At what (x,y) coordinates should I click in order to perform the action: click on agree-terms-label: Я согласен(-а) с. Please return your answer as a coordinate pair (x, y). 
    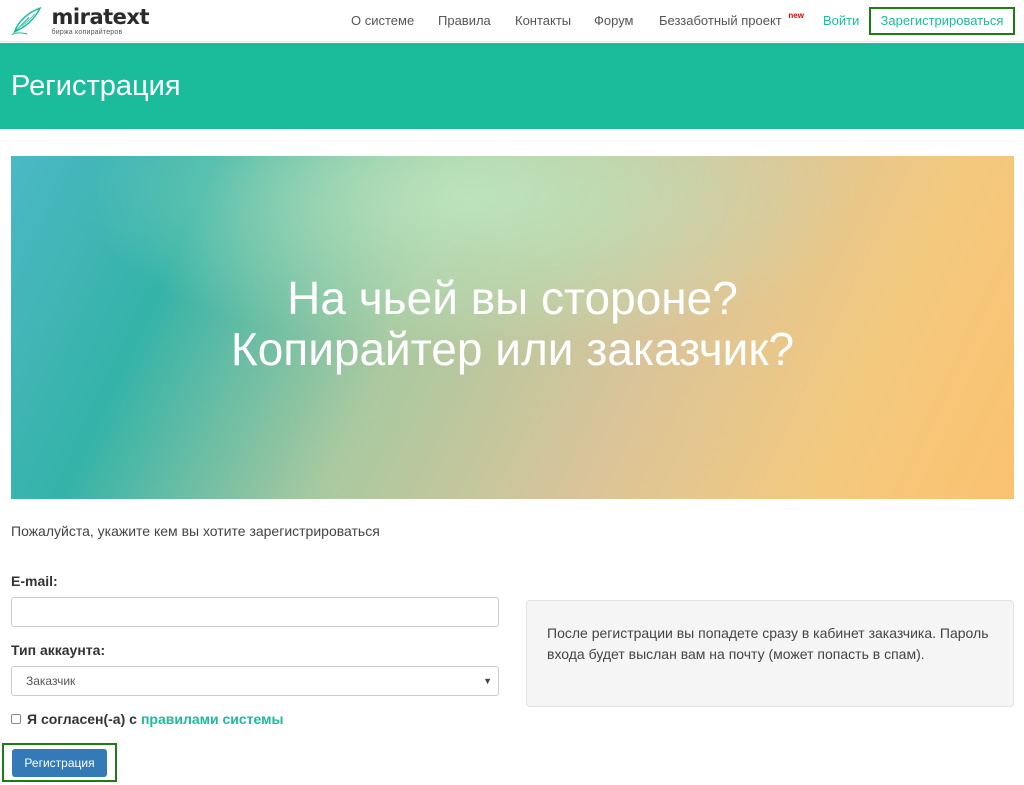
    Looking at the image, I should click on (82, 719).